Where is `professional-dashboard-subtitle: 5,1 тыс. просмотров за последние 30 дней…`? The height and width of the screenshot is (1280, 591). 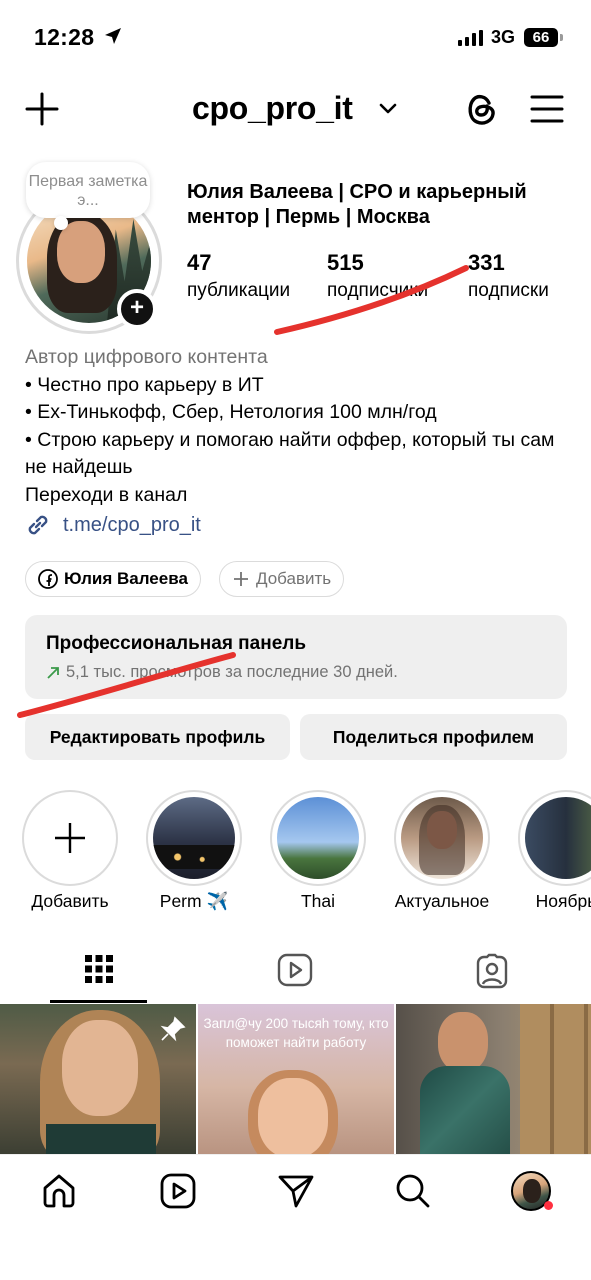 professional-dashboard-subtitle: 5,1 тыс. просмотров за последние 30 дней… is located at coordinates (232, 672).